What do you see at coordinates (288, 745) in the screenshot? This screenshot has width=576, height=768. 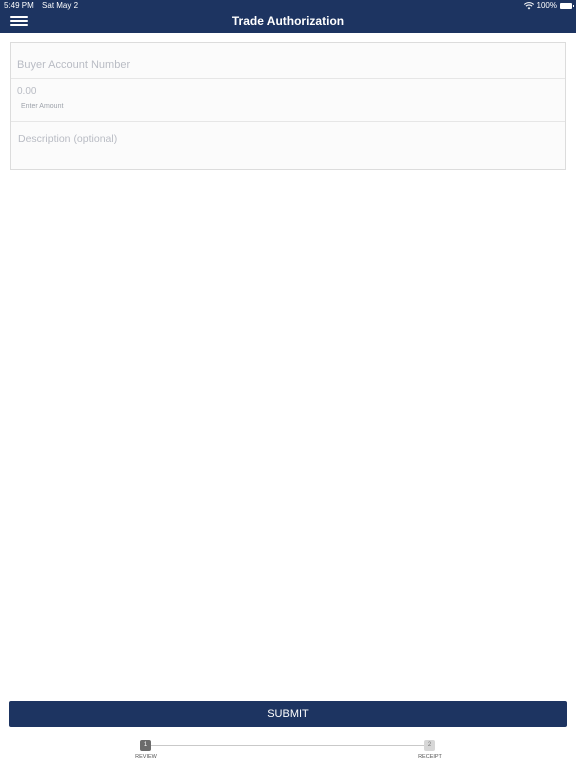 I see `stepper-line` at bounding box center [288, 745].